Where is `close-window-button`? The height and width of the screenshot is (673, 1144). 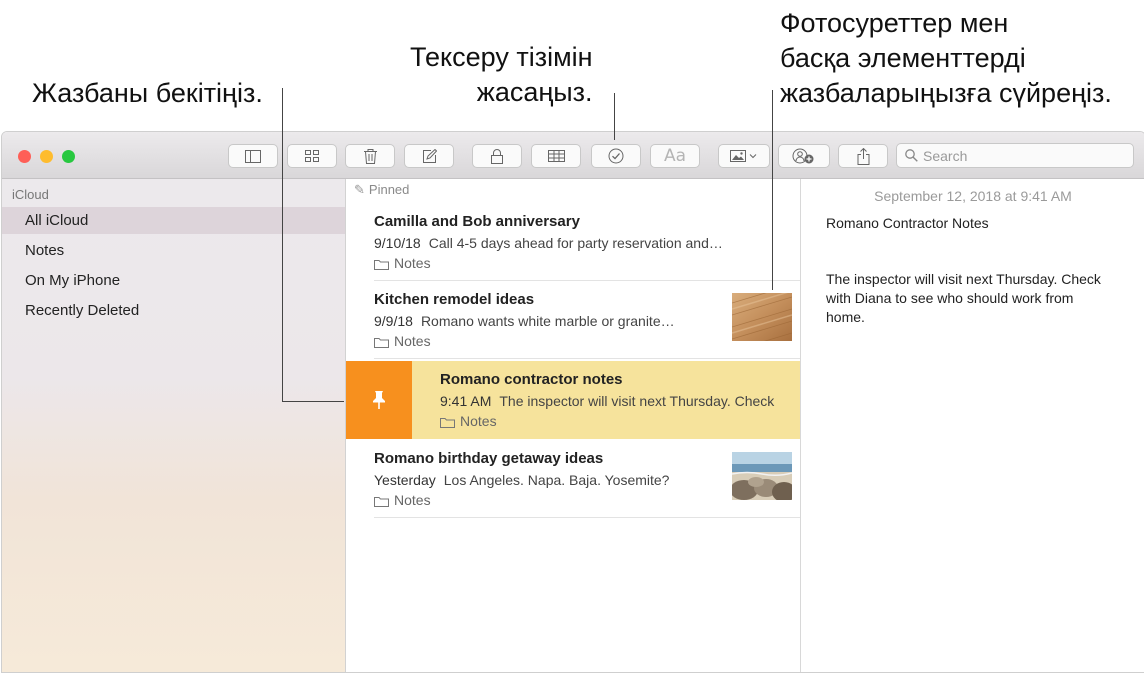 close-window-button is located at coordinates (24, 156).